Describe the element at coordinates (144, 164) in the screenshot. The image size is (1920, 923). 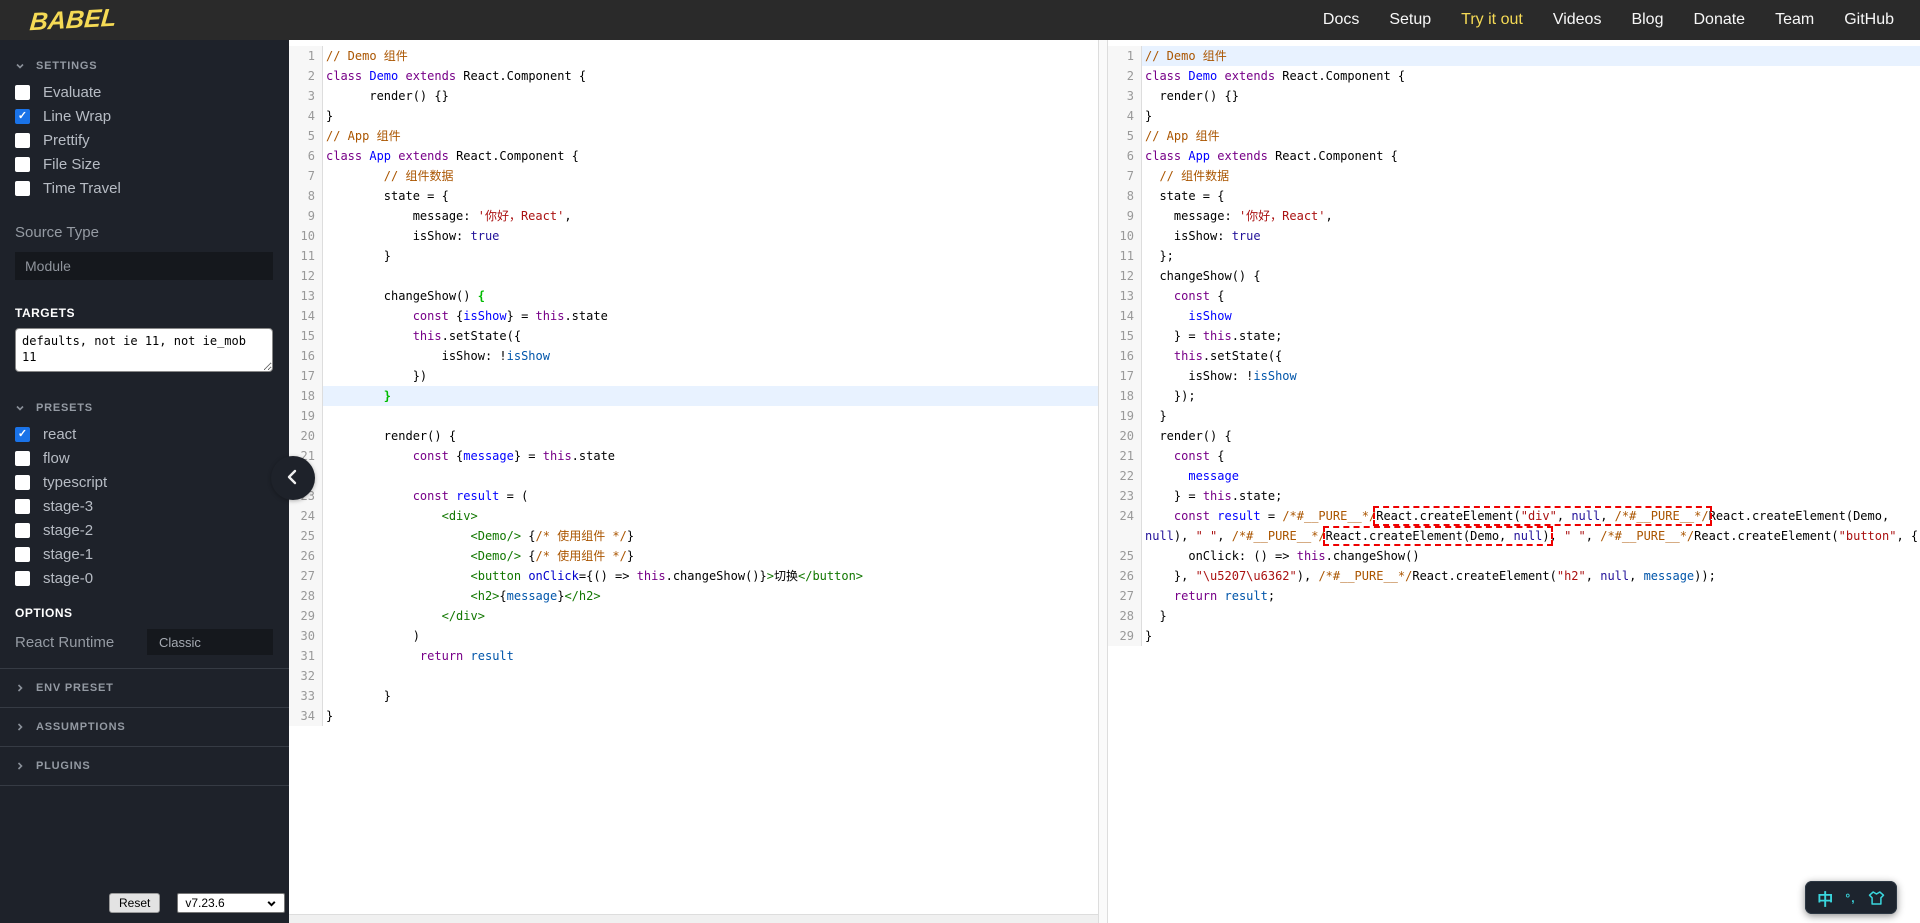
I see `checkbox-row-file-size: File Size` at that location.